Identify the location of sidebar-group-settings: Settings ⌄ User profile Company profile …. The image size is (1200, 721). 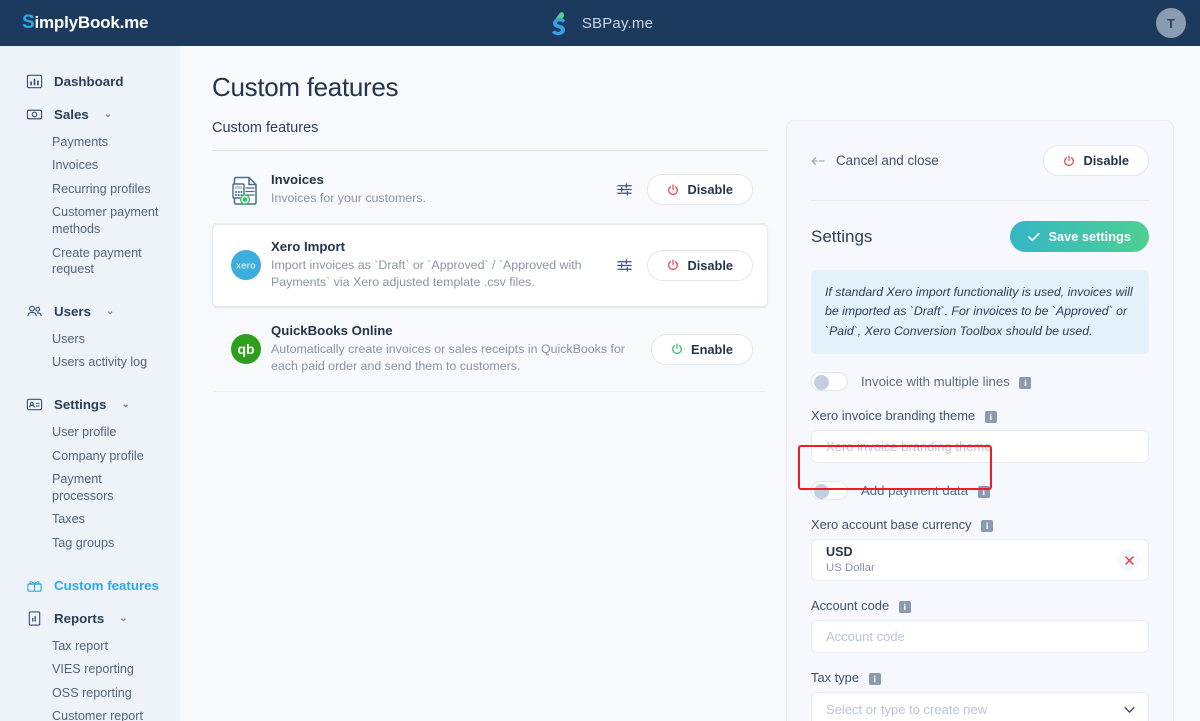
(90, 472).